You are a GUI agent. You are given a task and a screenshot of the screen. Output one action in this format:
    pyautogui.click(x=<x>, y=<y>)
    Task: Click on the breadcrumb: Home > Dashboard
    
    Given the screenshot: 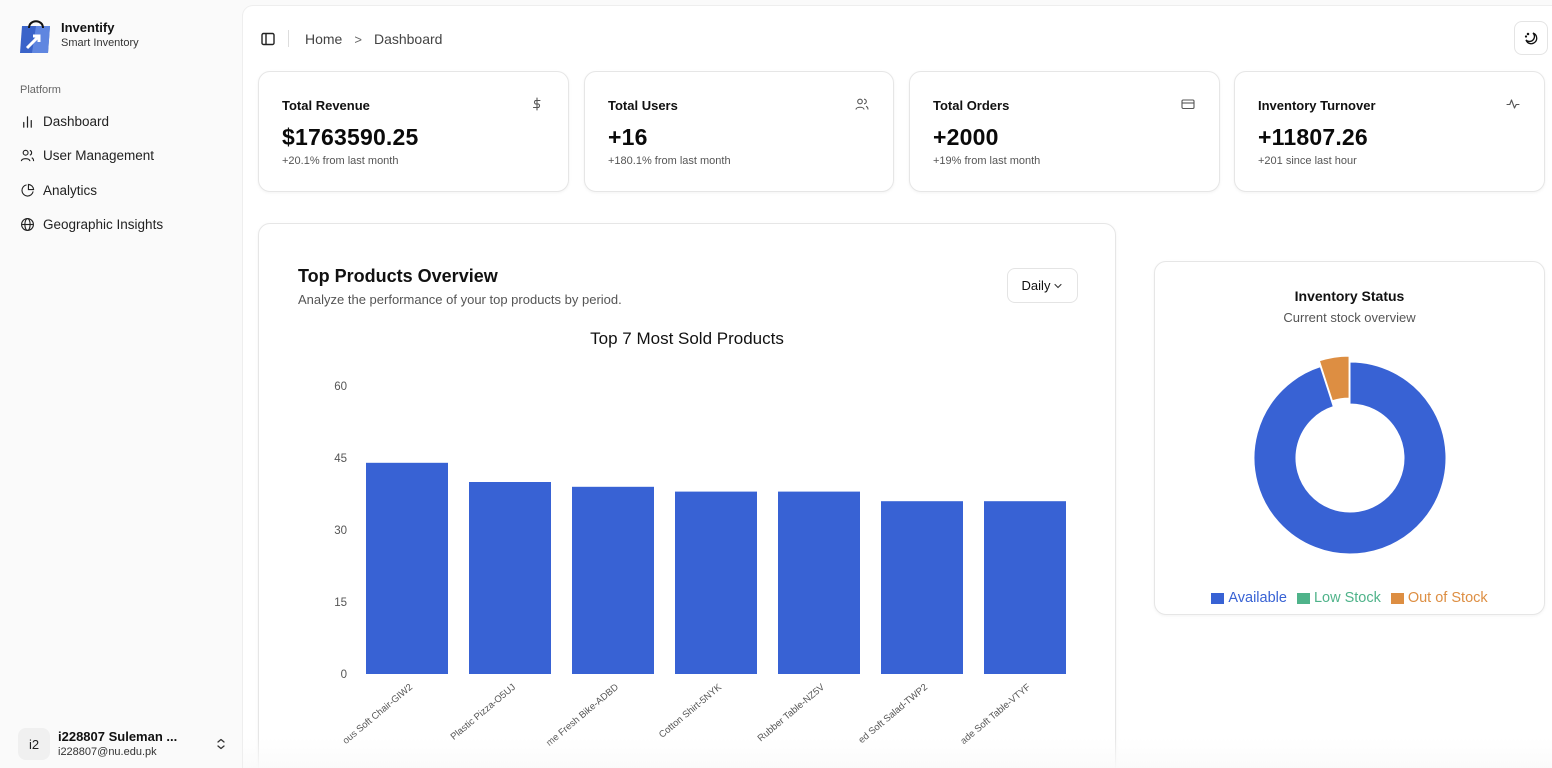 What is the action you would take?
    pyautogui.click(x=373, y=39)
    